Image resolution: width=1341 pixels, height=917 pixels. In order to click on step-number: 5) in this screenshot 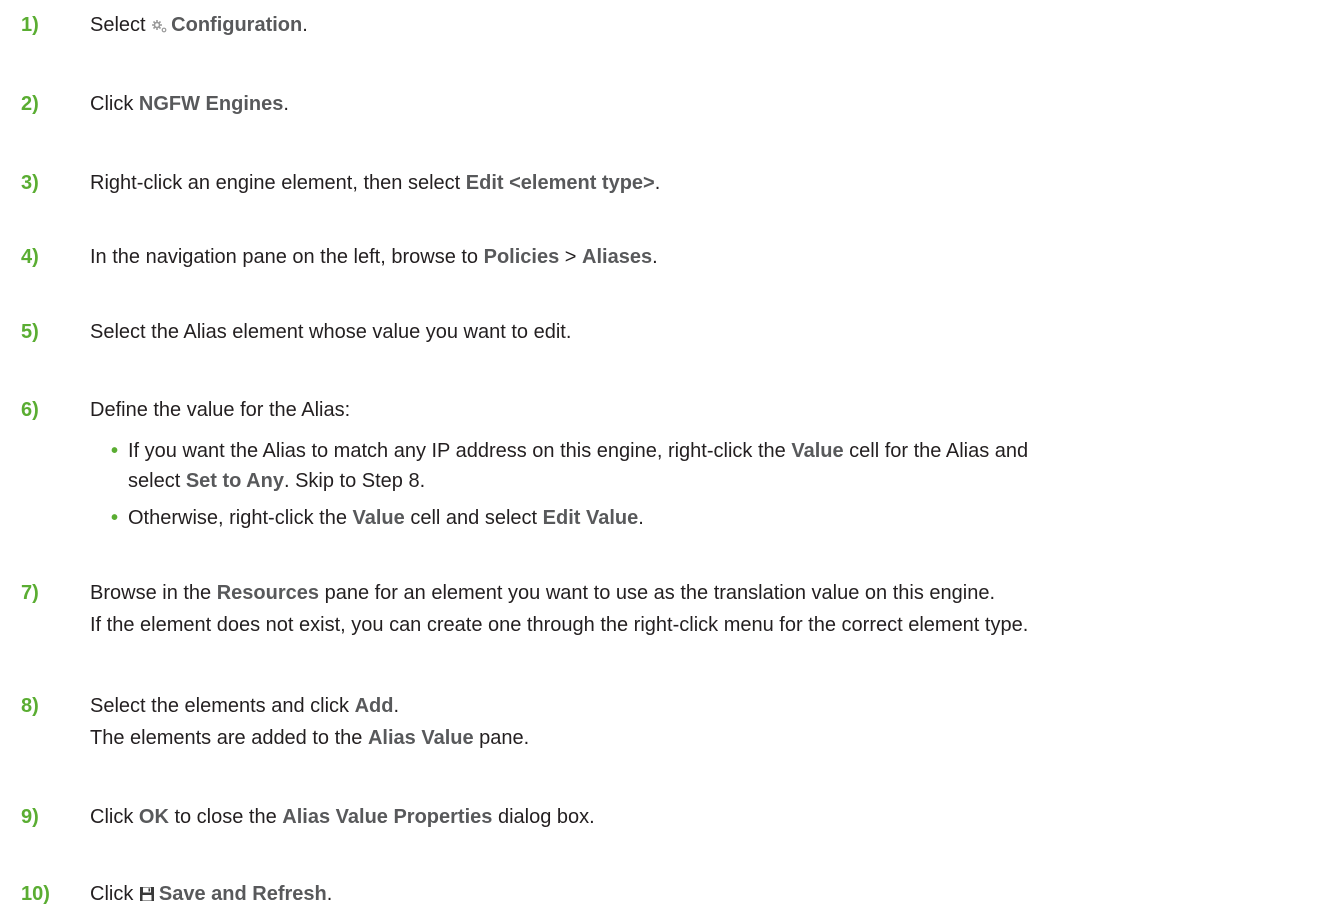, I will do `click(30, 332)`.